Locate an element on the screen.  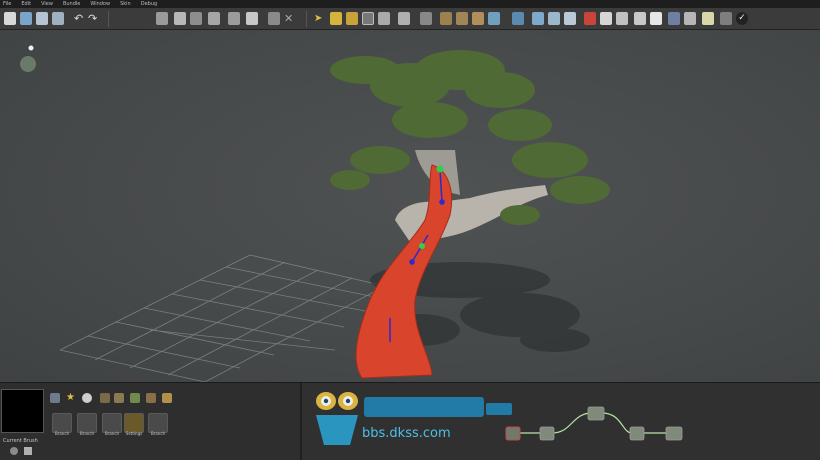
menu-debug: Debug is located at coordinates (149, 4).